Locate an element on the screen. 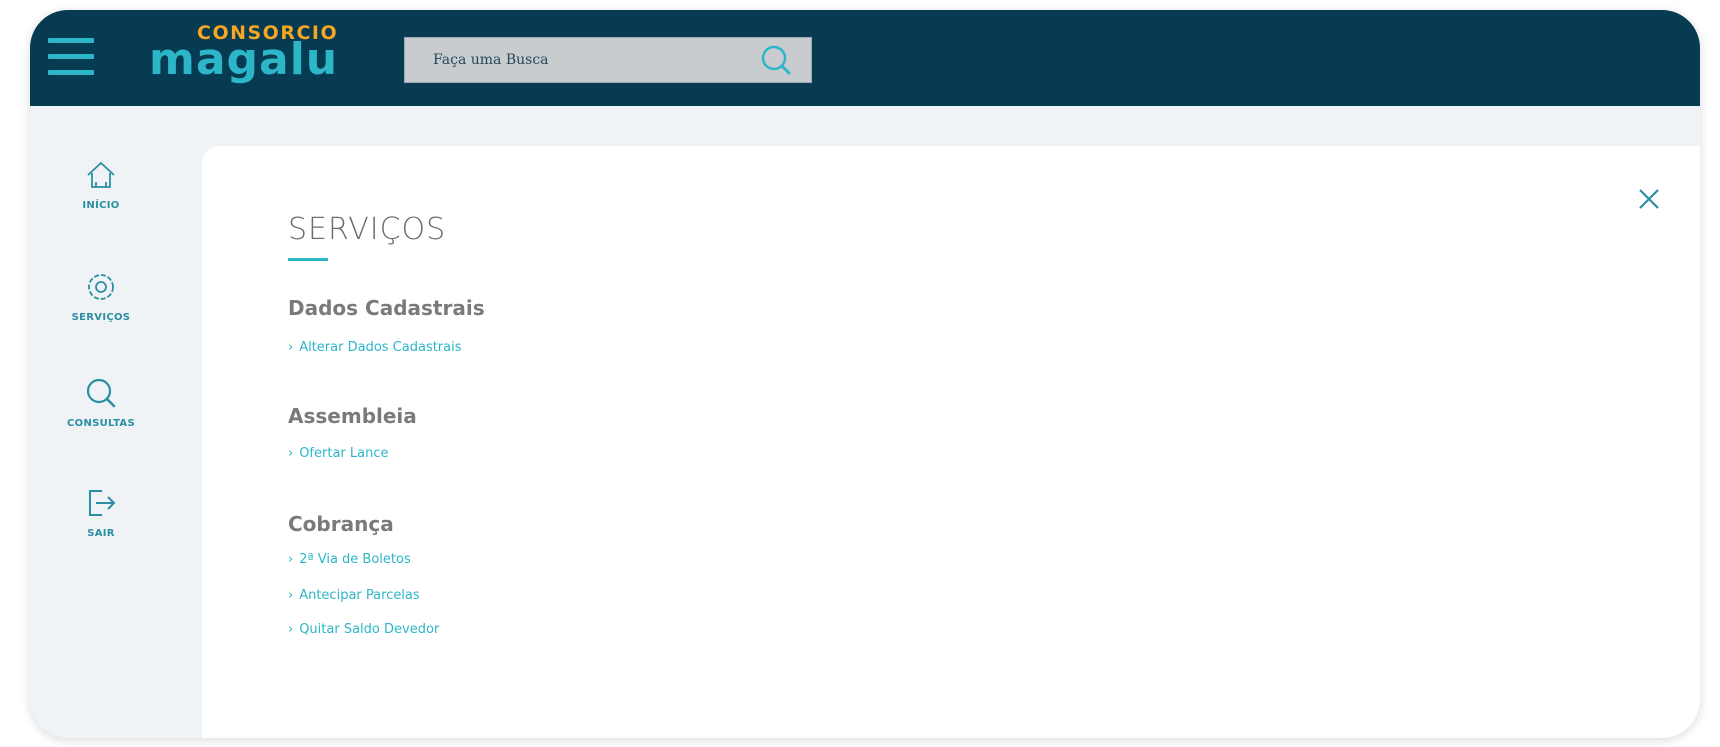 This screenshot has width=1720, height=747. sidebar-item-sair: SAIR is located at coordinates (101, 531).